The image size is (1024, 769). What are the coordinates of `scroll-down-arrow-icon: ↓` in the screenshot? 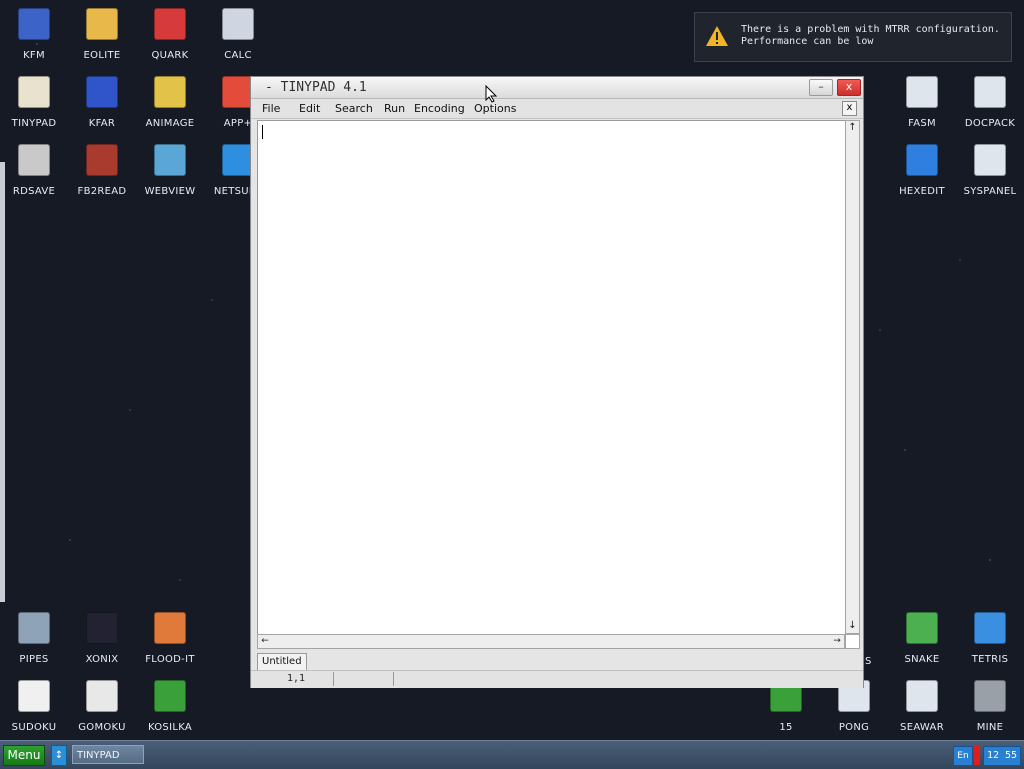 It's located at (852, 626).